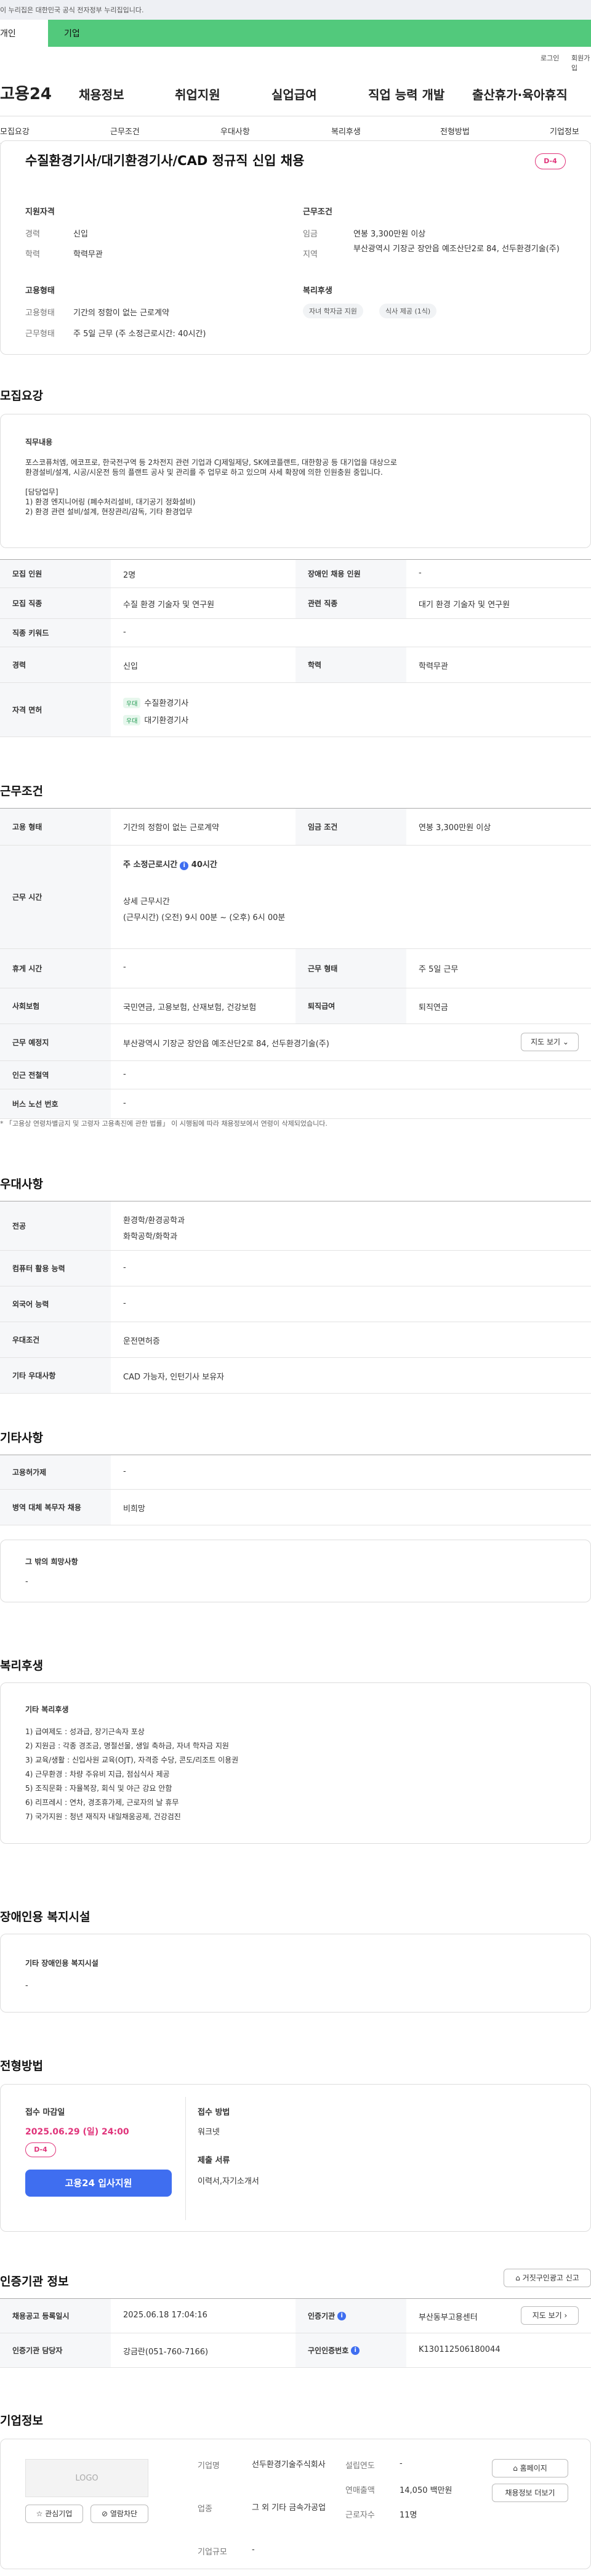 This screenshot has height=2576, width=591. I want to click on table-row: 컴퓨터 활용 능력 -, so click(295, 1268).